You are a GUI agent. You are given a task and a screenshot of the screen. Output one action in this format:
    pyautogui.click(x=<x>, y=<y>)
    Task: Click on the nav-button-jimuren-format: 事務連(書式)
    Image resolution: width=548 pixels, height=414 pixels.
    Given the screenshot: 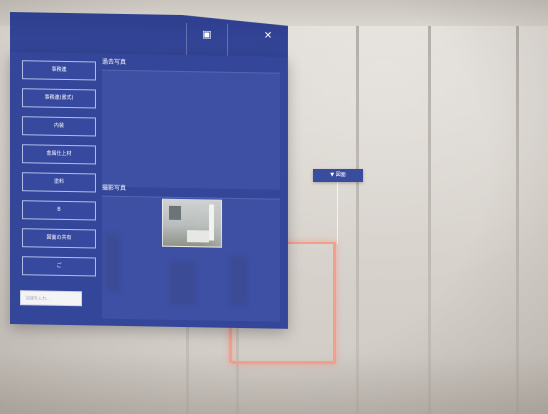 What is the action you would take?
    pyautogui.click(x=59, y=98)
    